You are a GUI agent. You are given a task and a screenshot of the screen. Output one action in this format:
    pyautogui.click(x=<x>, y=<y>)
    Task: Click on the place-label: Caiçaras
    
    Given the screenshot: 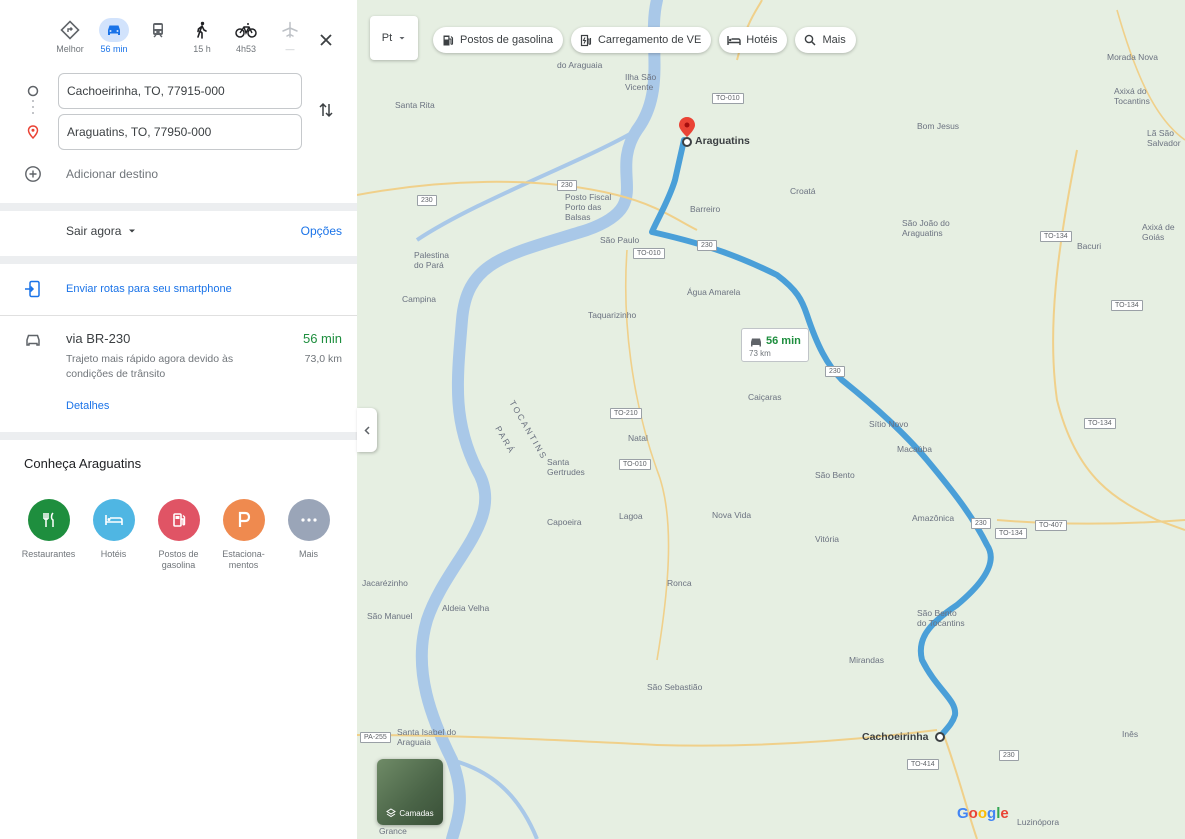 What is the action you would take?
    pyautogui.click(x=765, y=397)
    